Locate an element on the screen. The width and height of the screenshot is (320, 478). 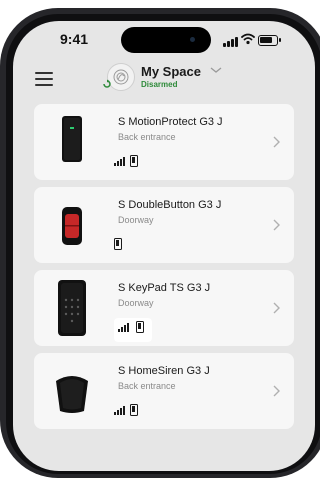
device-card: S HomeSiren G3 J Back entrance is located at coordinates (164, 391).